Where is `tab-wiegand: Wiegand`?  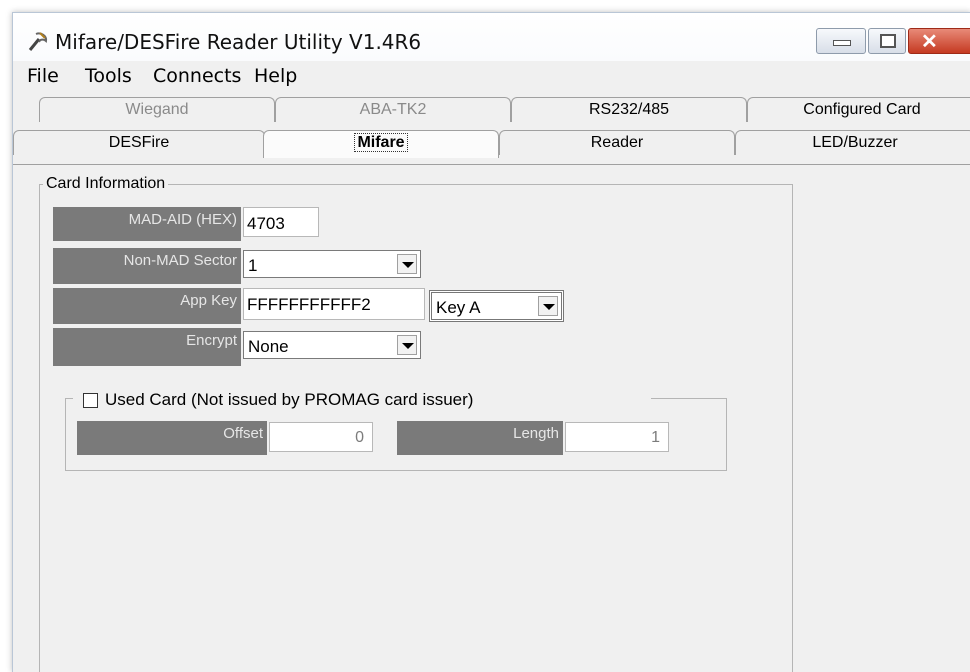
tab-wiegand: Wiegand is located at coordinates (157, 109).